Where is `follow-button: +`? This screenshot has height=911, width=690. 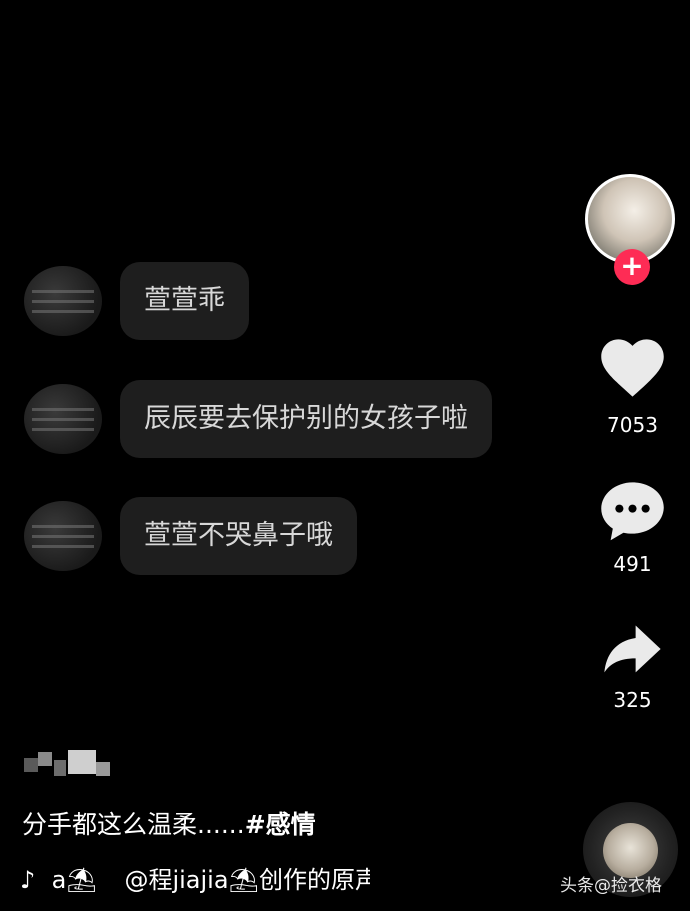
follow-button: + is located at coordinates (632, 267).